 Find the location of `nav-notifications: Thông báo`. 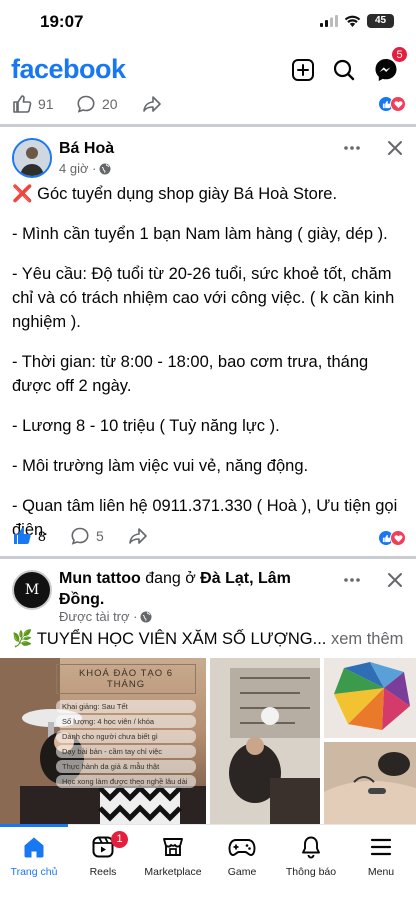

nav-notifications: Thông báo is located at coordinates (311, 855).